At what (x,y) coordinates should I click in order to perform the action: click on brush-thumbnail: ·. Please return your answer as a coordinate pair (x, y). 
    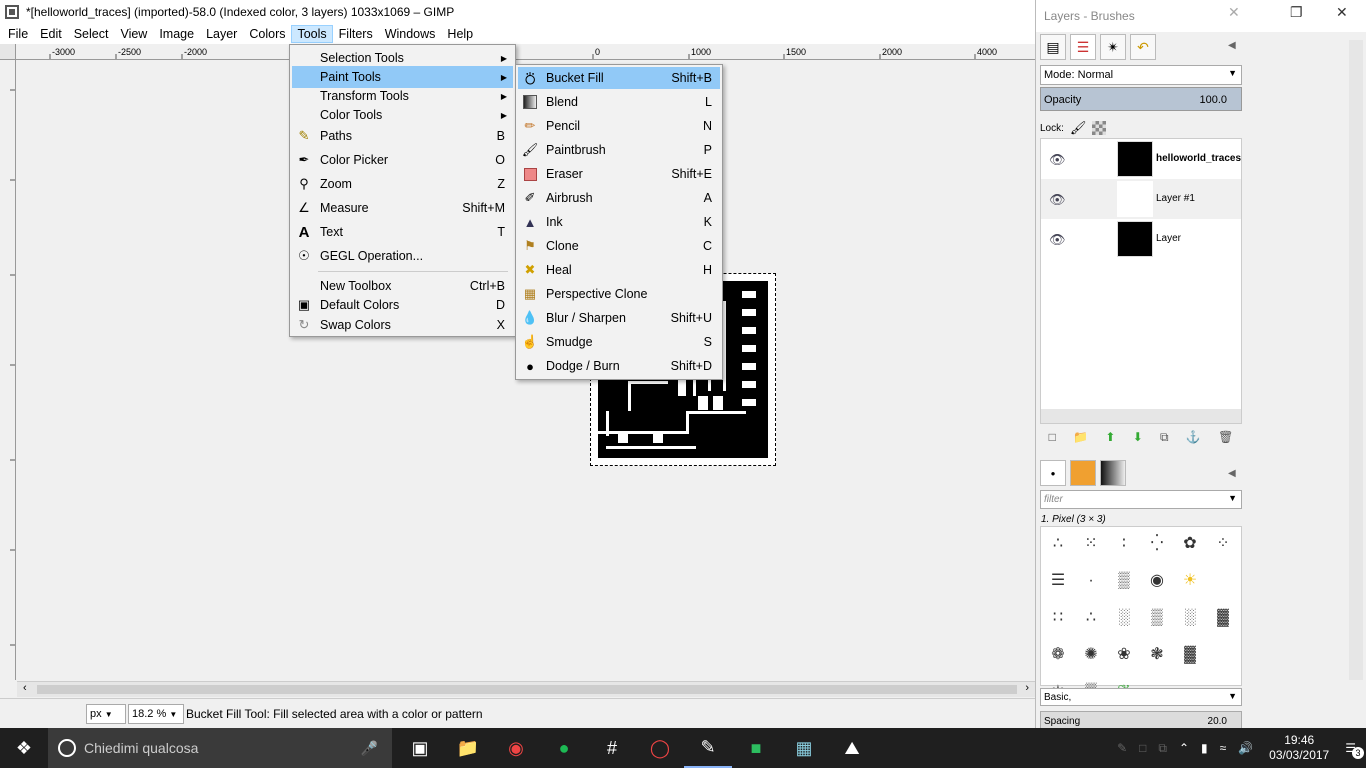
    Looking at the image, I should click on (1091, 583).